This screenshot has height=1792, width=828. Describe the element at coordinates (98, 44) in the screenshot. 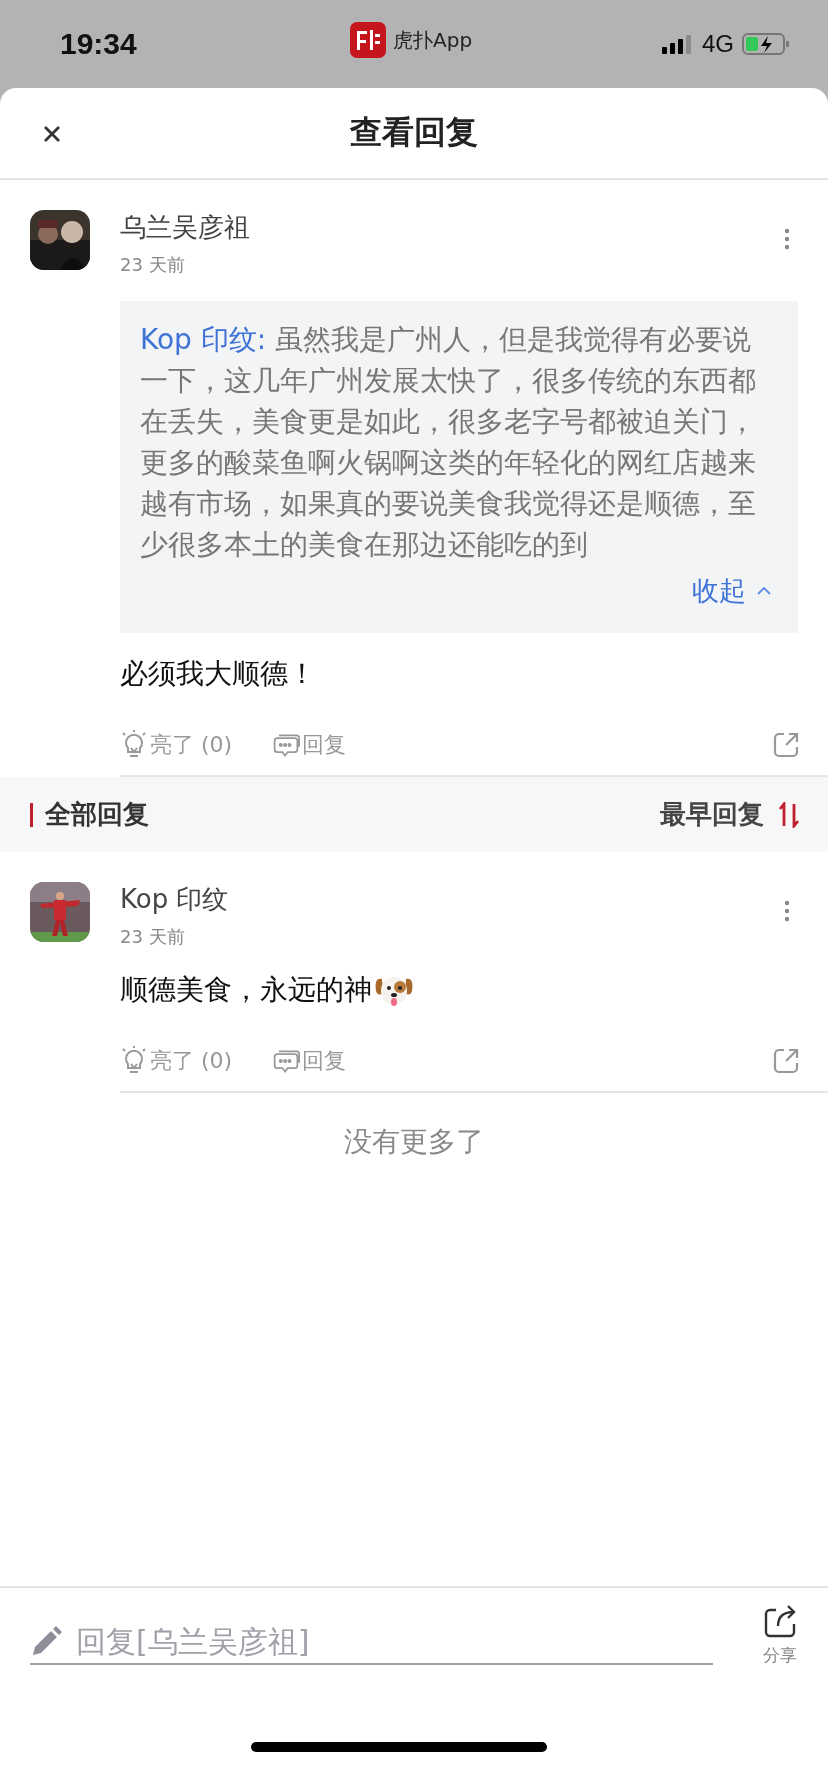

I see `status-time: 19:34` at that location.